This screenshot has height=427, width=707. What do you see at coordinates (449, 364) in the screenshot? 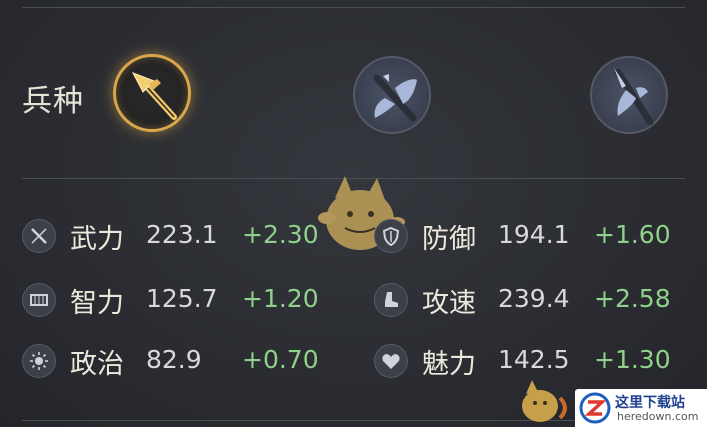
I see `stat-name: 魅力` at bounding box center [449, 364].